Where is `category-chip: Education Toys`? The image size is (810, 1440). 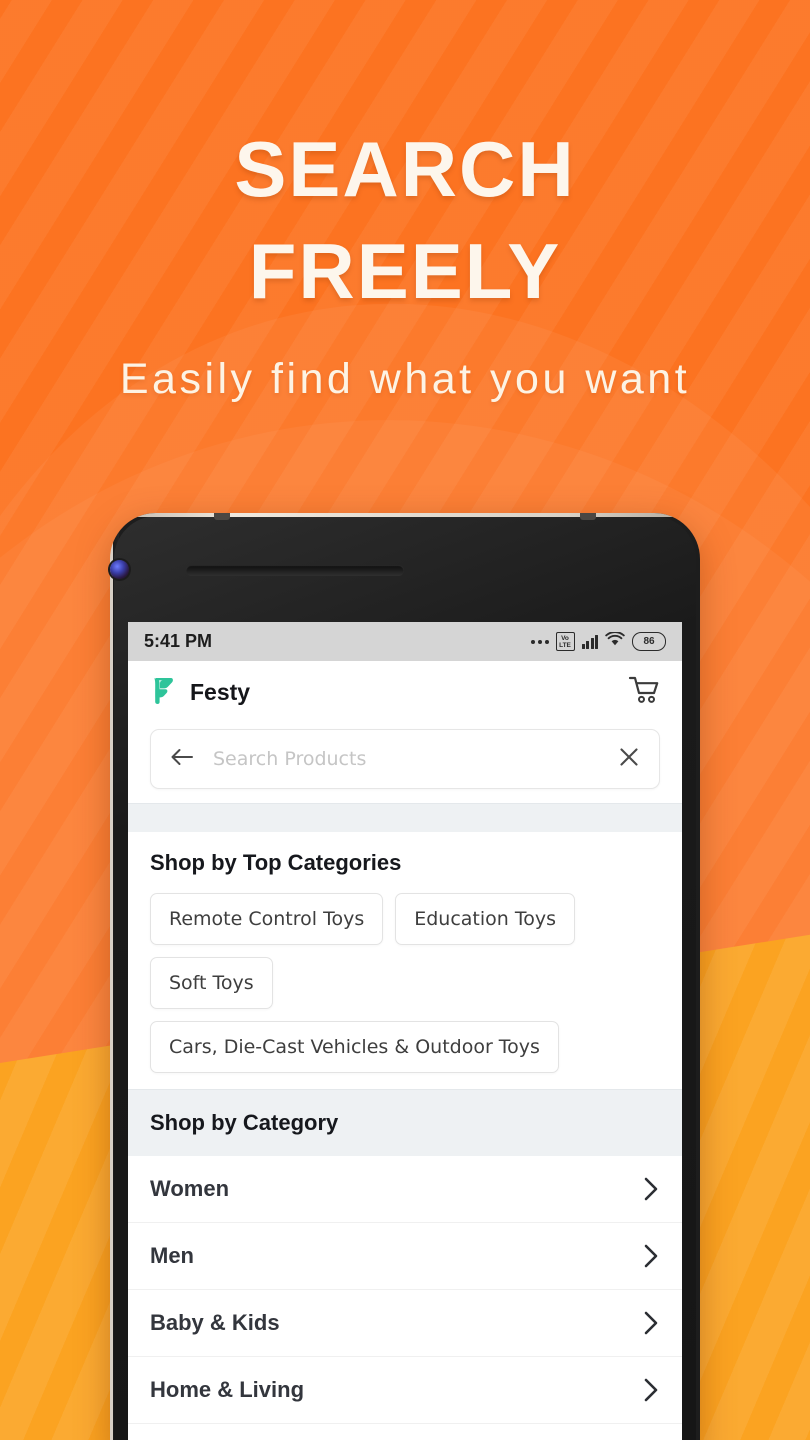 category-chip: Education Toys is located at coordinates (485, 919).